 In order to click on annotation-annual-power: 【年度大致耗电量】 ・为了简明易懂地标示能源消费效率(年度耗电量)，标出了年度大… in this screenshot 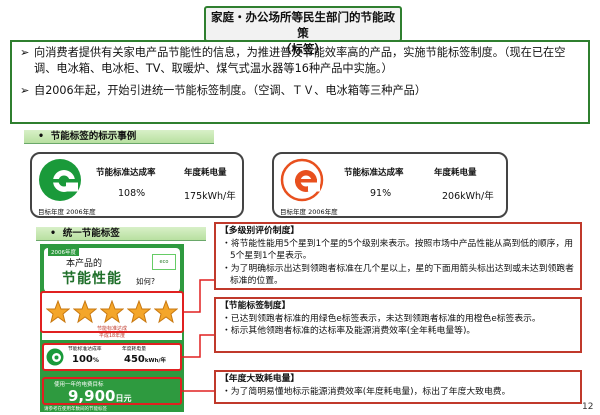, I will do `click(398, 387)`.